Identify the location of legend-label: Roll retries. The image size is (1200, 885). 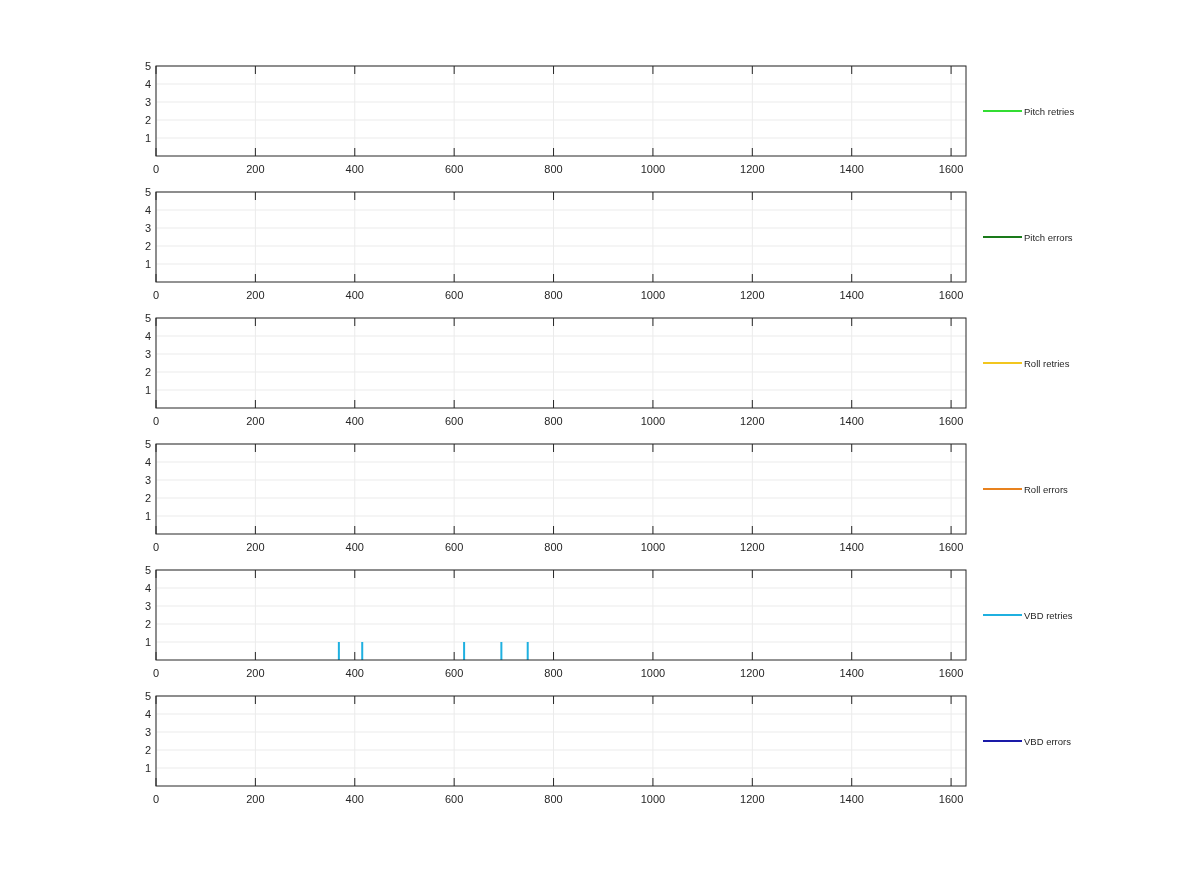
(1047, 363).